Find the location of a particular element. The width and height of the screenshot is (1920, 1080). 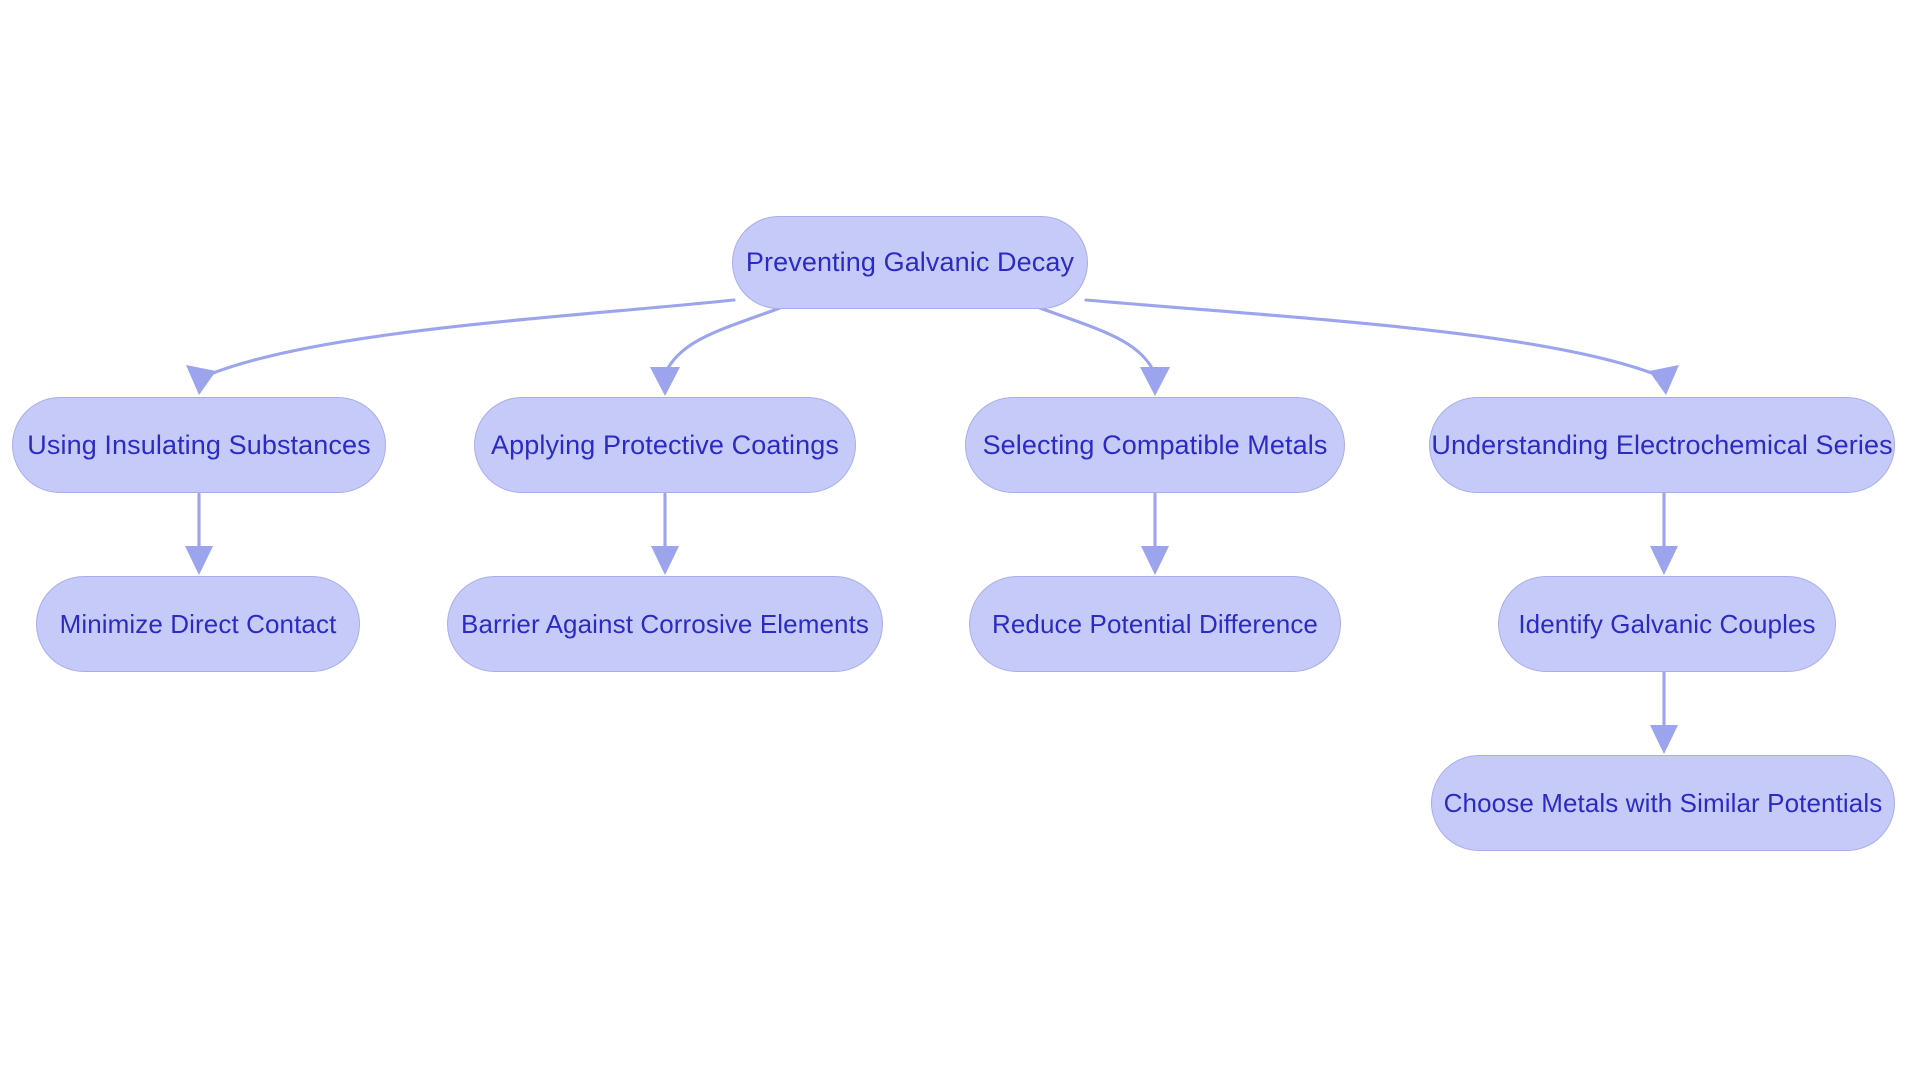

node-minimize-direct-contact: Minimize Direct Contact is located at coordinates (198, 624).